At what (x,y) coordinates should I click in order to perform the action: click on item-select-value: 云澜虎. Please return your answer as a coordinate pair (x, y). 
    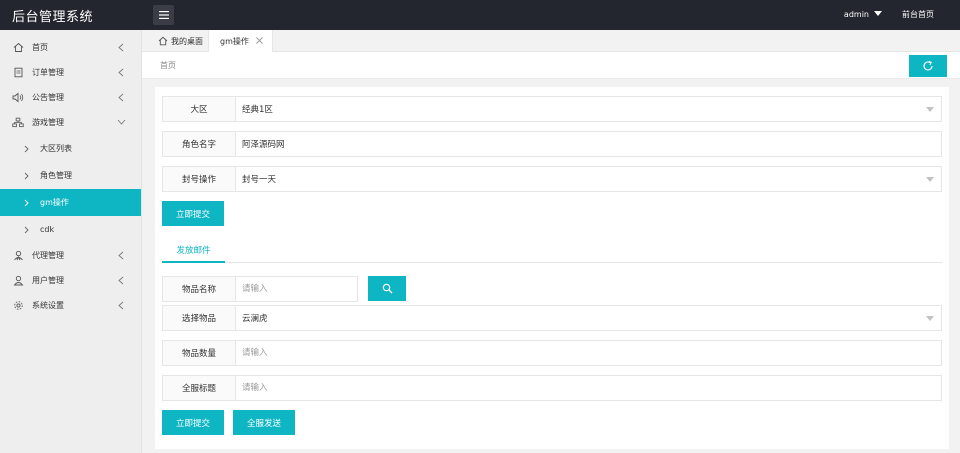
    Looking at the image, I should click on (255, 319).